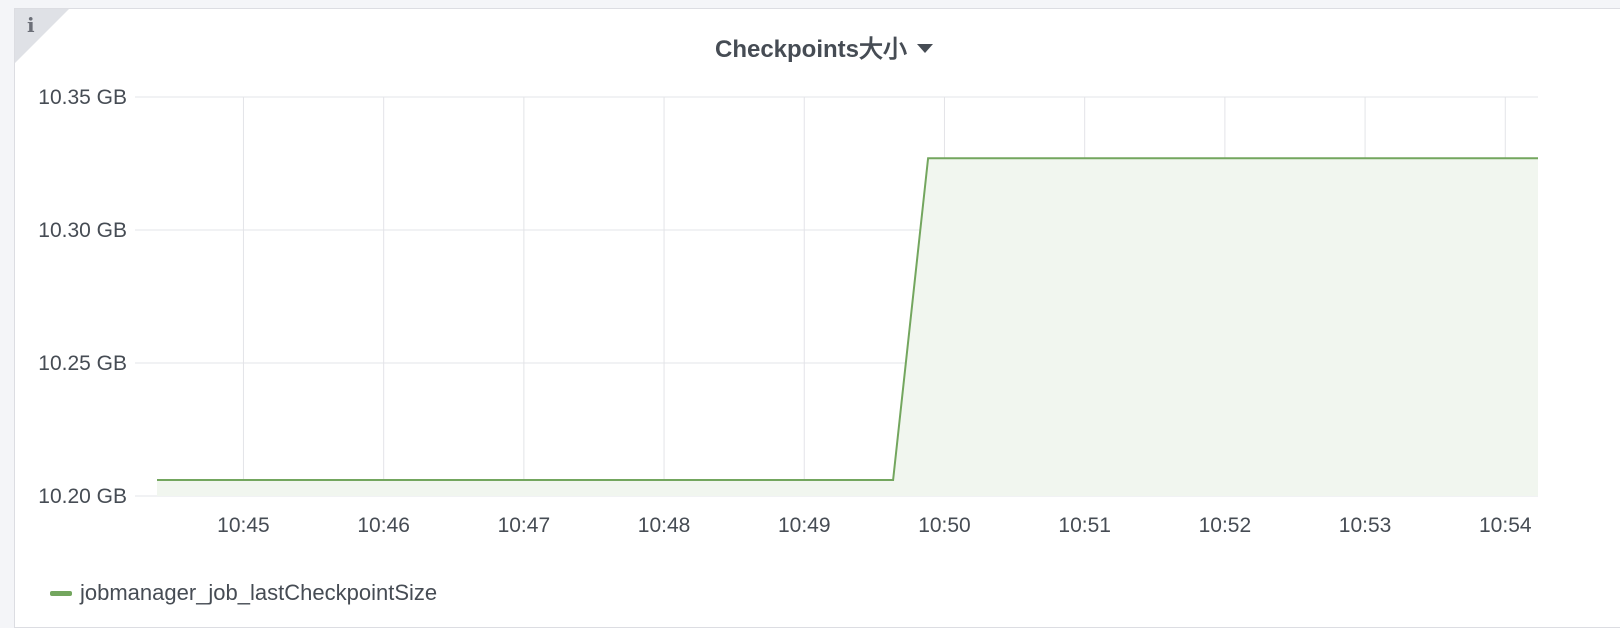  Describe the element at coordinates (383, 525) in the screenshot. I see `x-tick-label: 10:46` at that location.